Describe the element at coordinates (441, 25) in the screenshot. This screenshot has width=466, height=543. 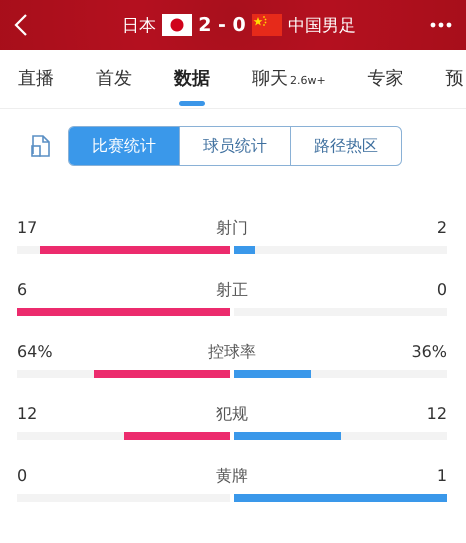
I see `more-icon` at that location.